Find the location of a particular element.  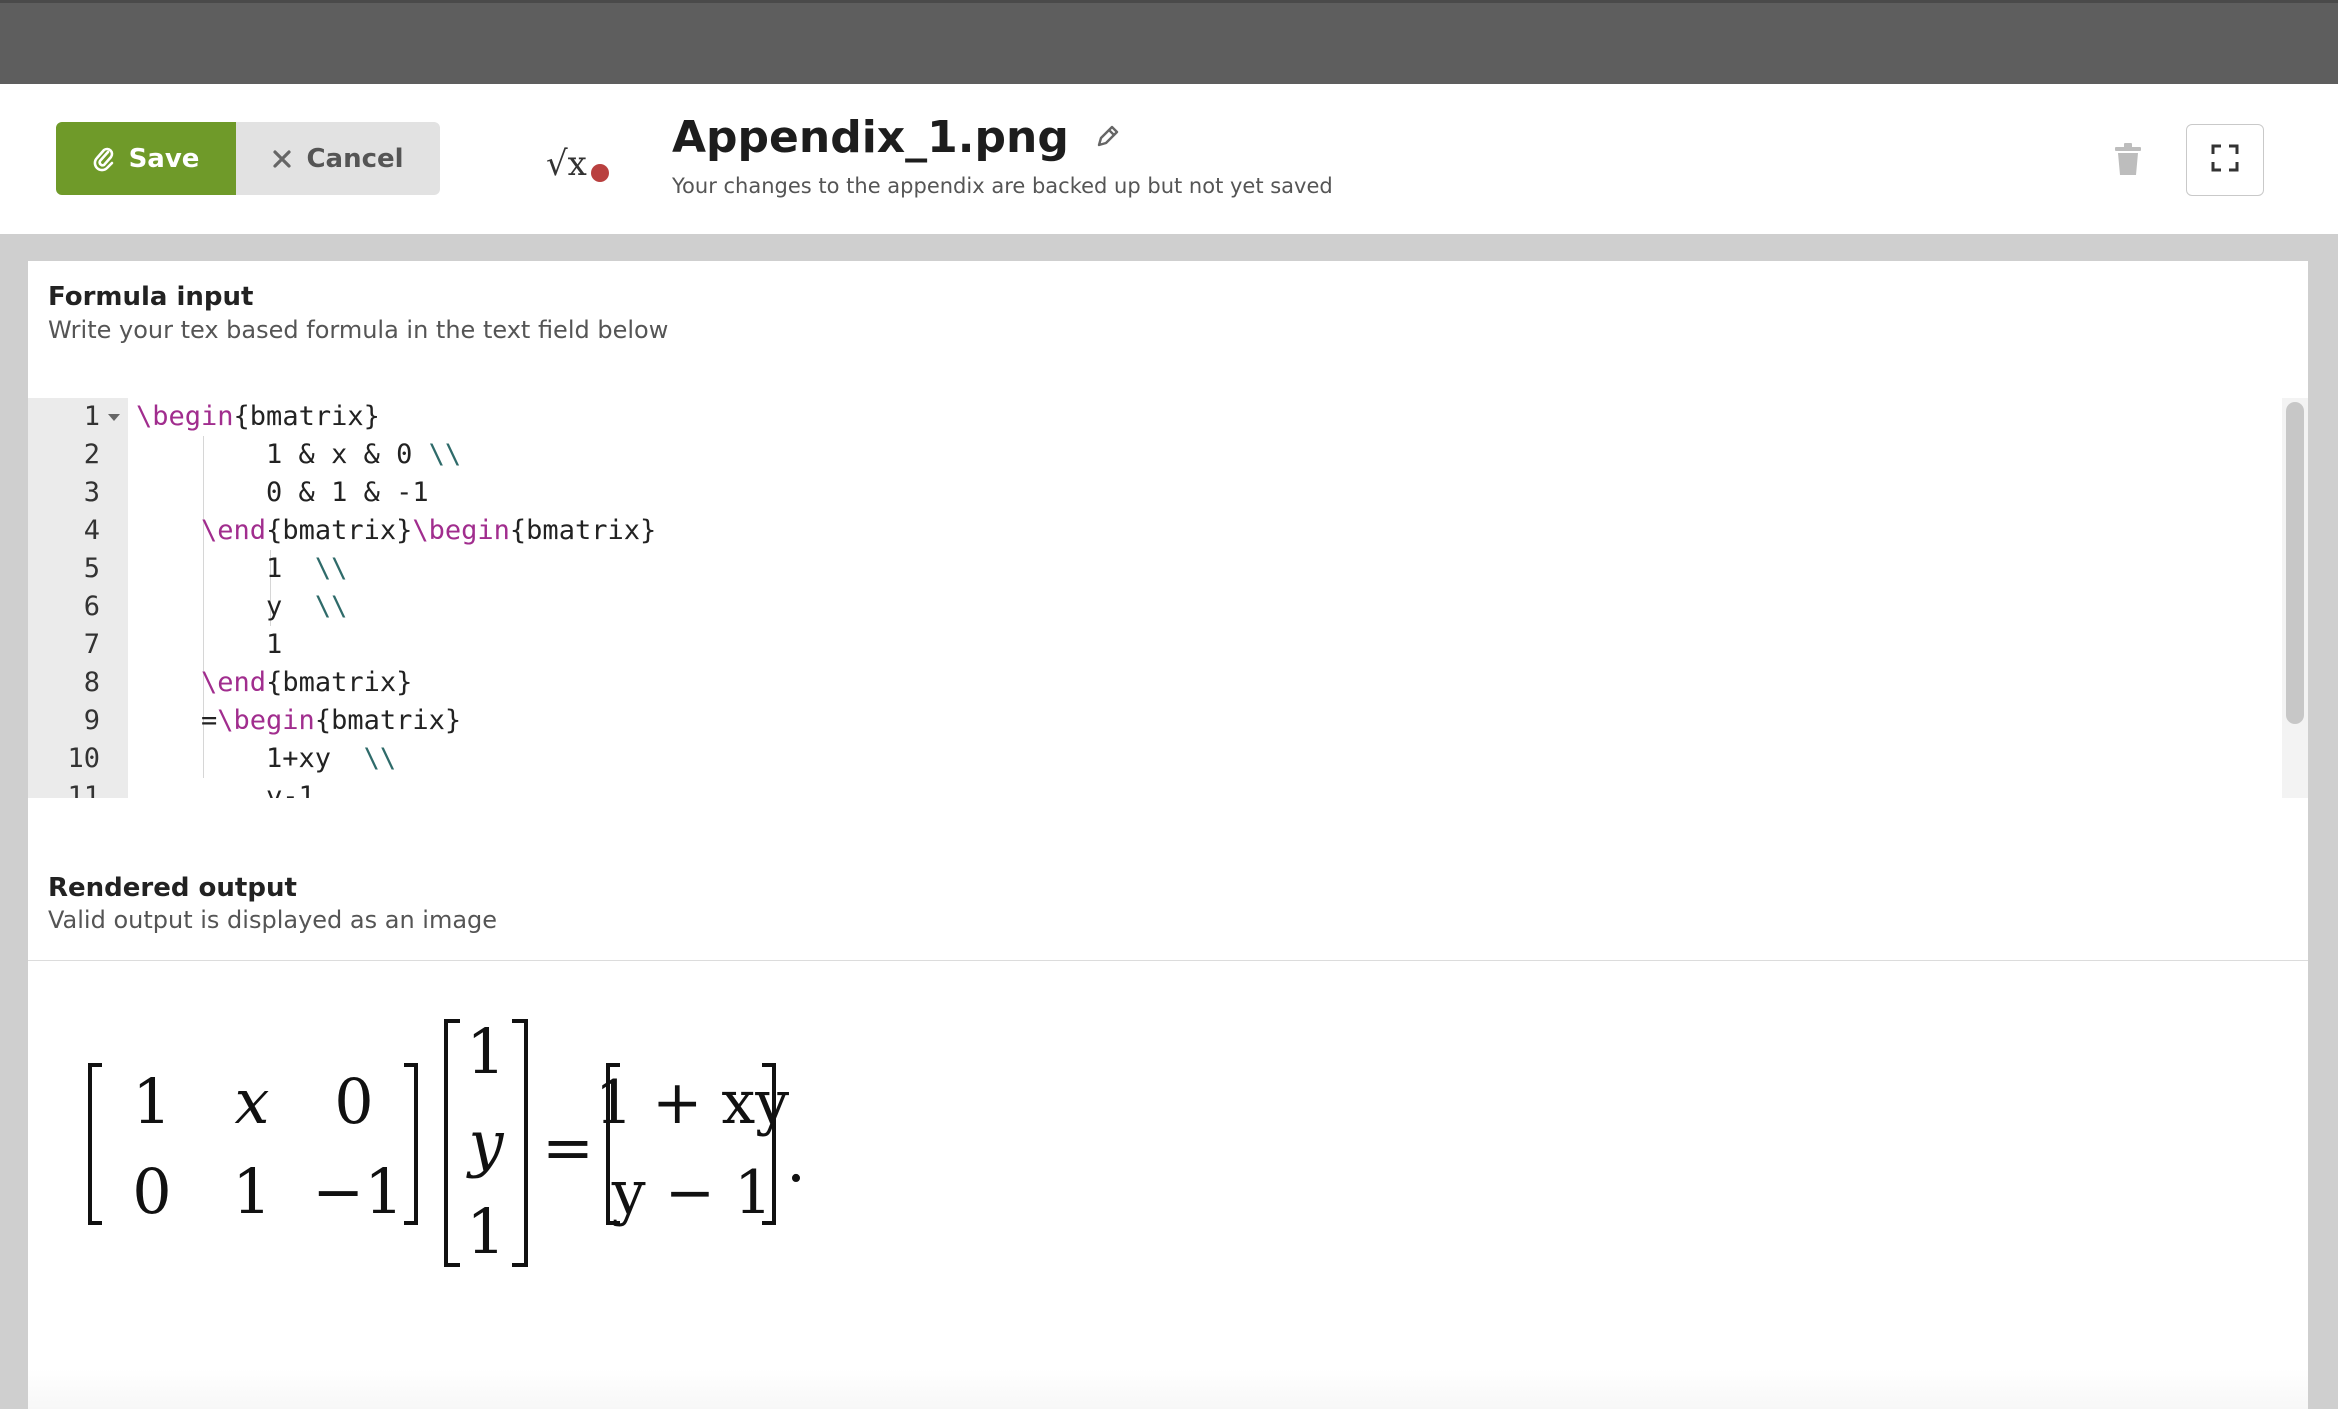

app-top-bar is located at coordinates (1169, 42).